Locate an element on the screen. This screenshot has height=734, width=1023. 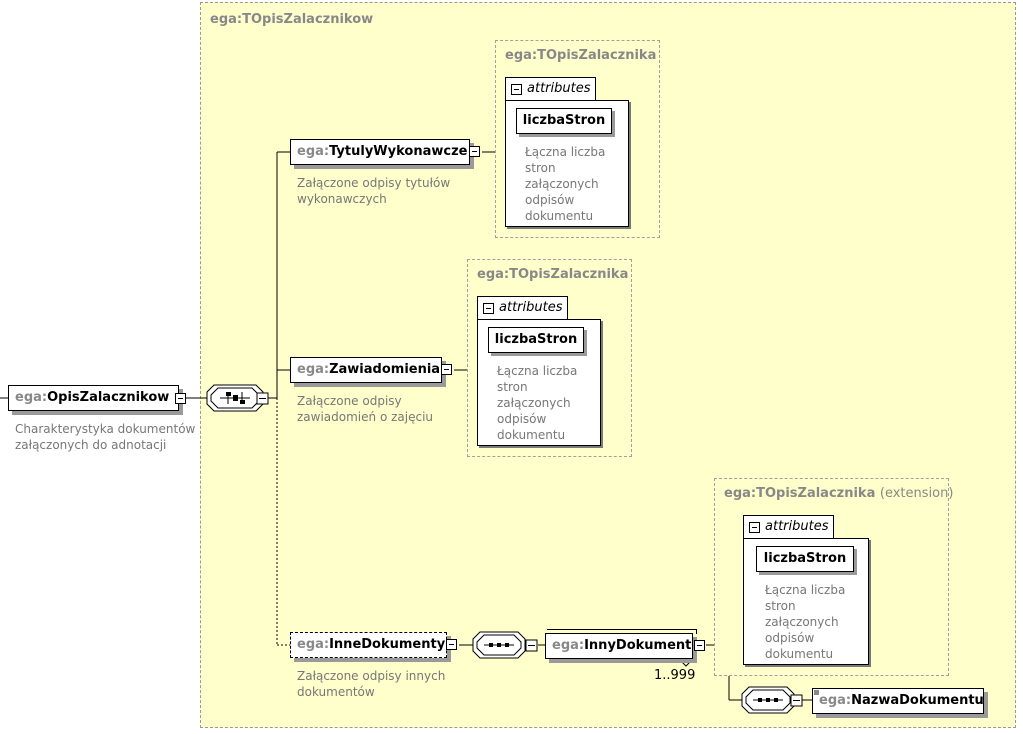
element-name: TytulyWykonawcze is located at coordinates (398, 151).